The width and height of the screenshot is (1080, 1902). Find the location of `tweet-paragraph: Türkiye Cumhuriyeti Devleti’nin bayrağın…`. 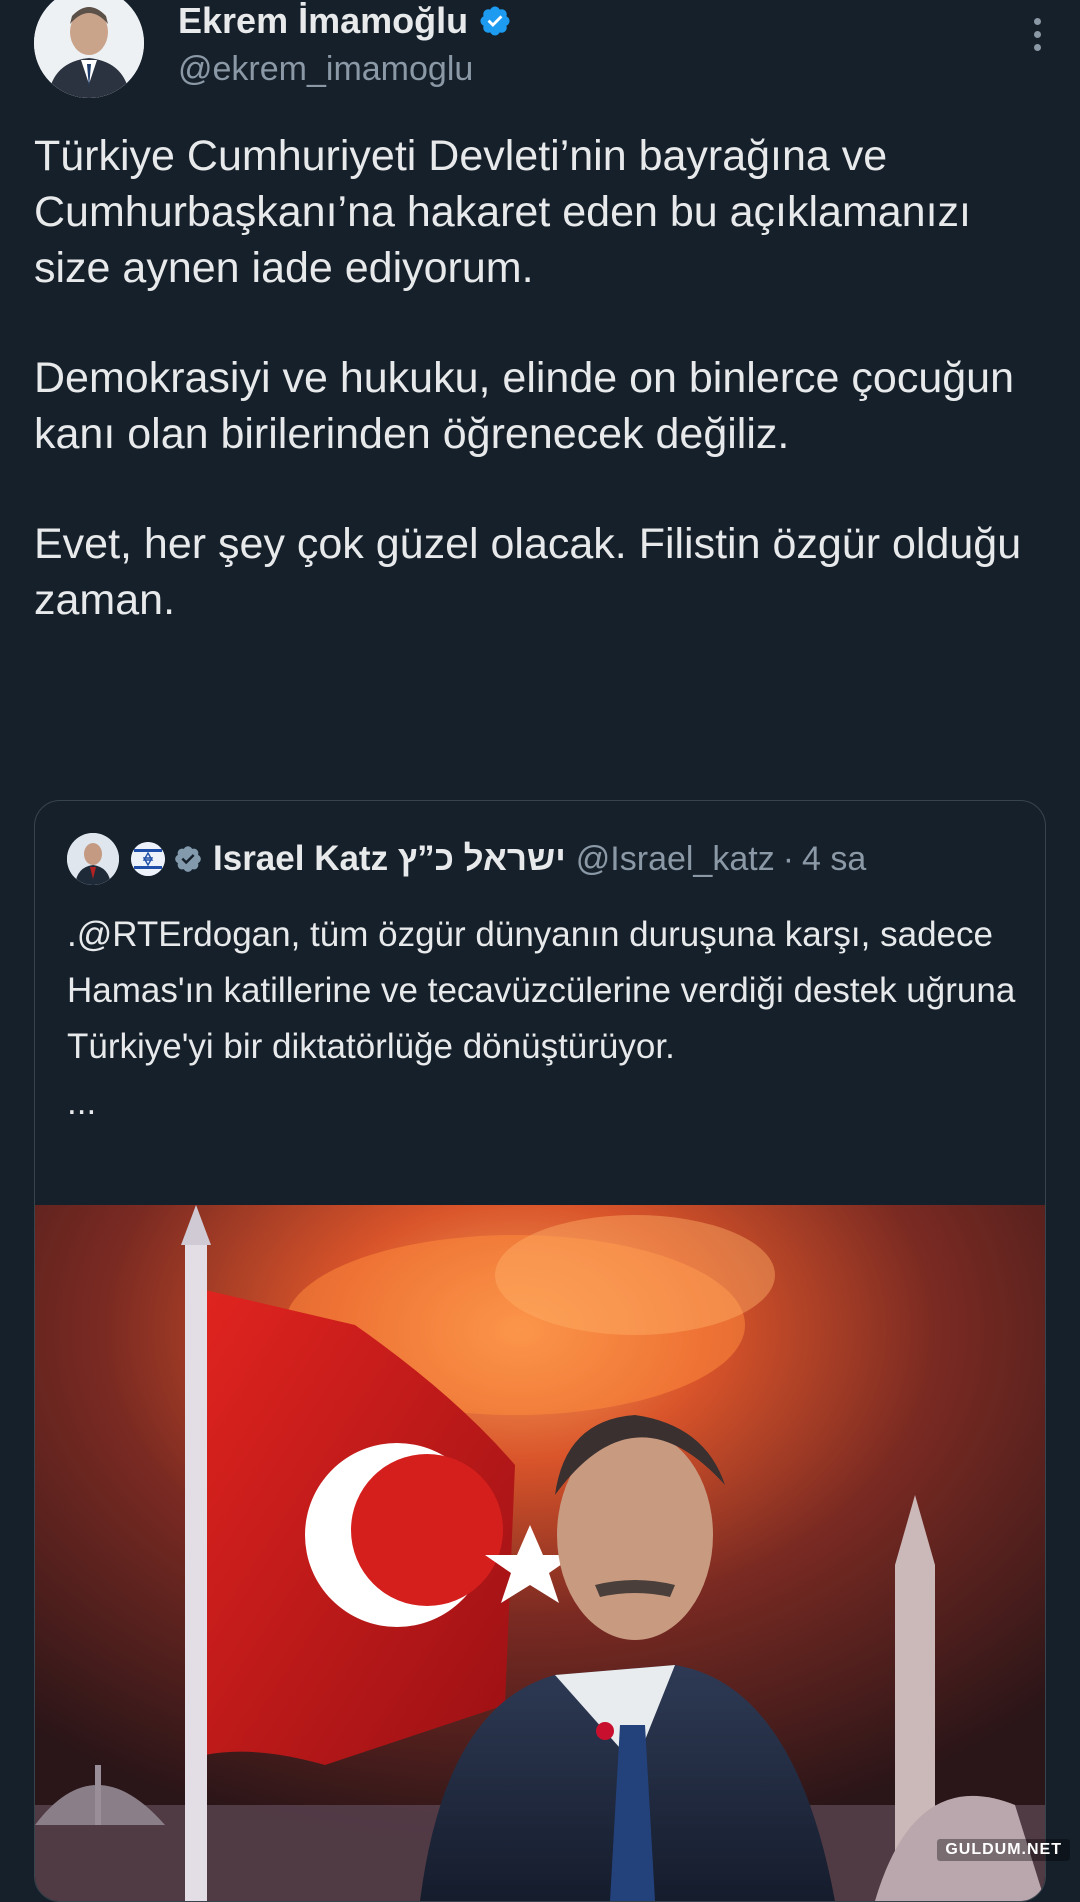

tweet-paragraph: Türkiye Cumhuriyeti Devleti’nin bayrağın… is located at coordinates (502, 212).